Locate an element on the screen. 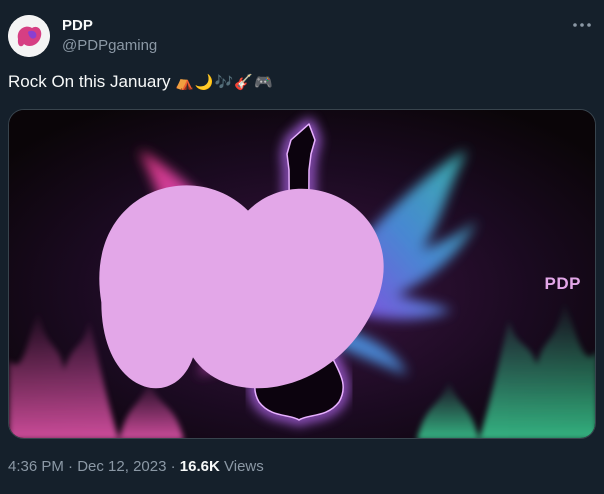  pdp-logo-icon is located at coordinates (29, 36).